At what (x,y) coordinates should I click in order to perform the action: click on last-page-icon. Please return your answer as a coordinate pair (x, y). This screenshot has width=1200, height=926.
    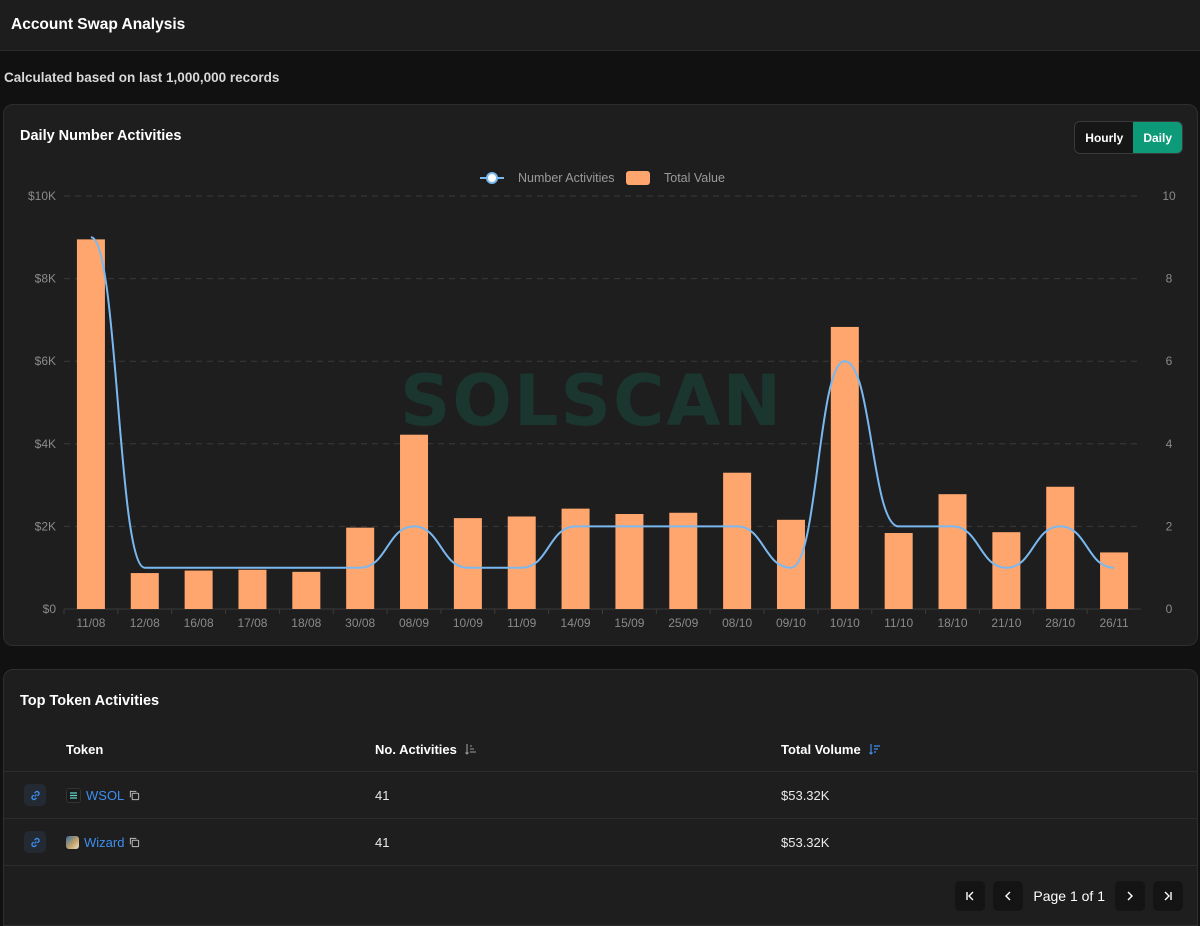
    Looking at the image, I should click on (1168, 896).